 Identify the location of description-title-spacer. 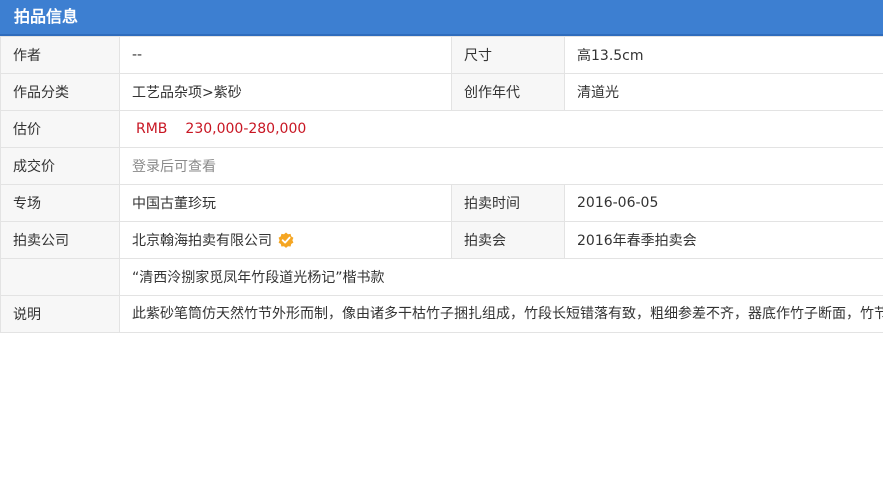
(60, 277).